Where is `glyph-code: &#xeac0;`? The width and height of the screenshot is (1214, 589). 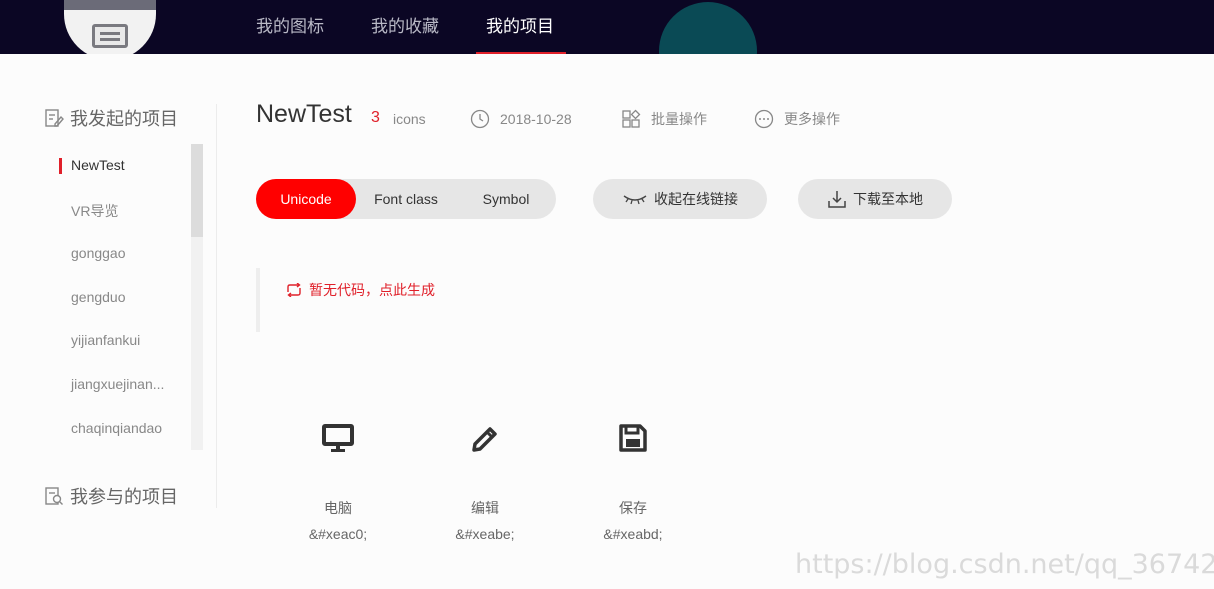
glyph-code: &#xeac0; is located at coordinates (338, 534).